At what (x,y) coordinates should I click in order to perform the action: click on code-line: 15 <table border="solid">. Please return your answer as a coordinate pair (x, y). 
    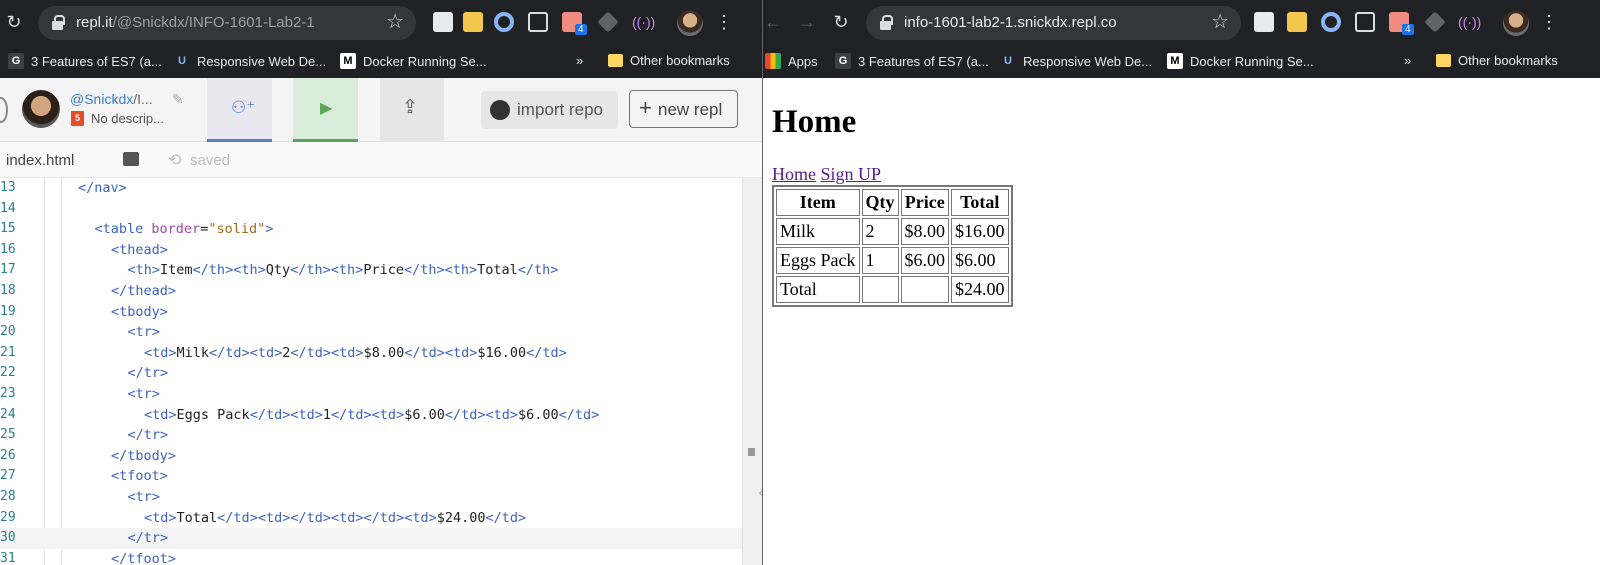
    Looking at the image, I should click on (371, 229).